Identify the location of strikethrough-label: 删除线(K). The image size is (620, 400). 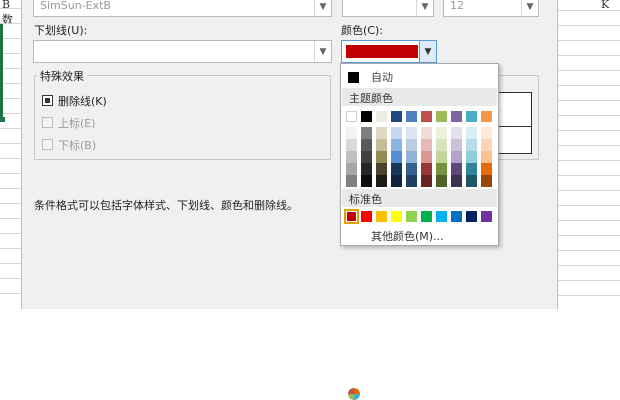
(82, 101).